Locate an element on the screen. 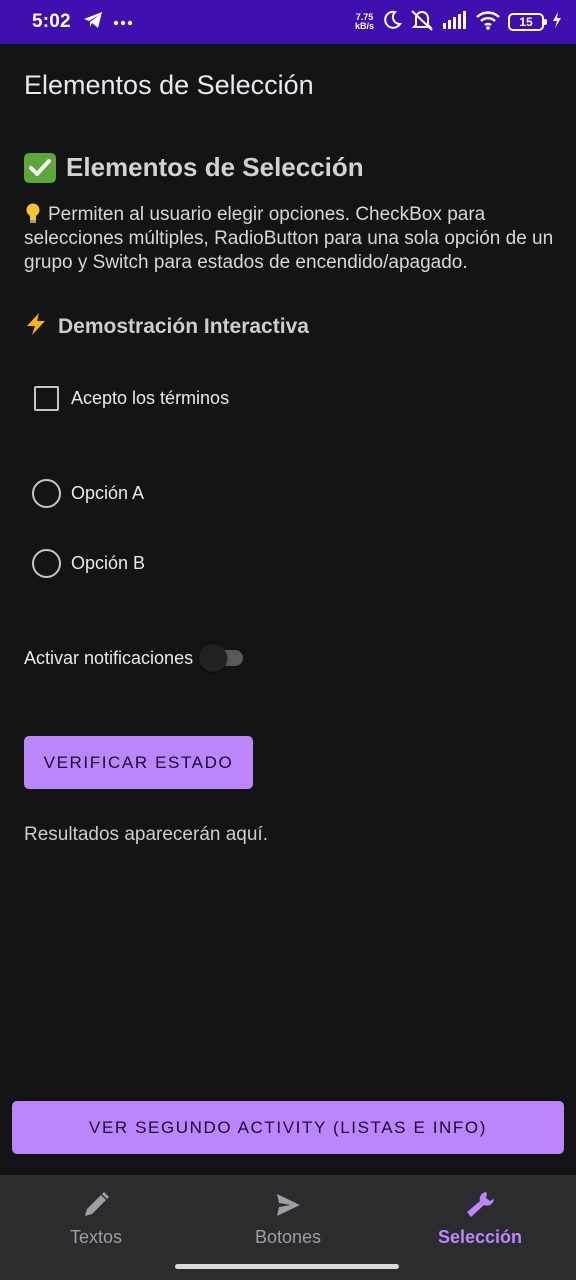 This screenshot has width=576, height=1280. signal-icon is located at coordinates (455, 22).